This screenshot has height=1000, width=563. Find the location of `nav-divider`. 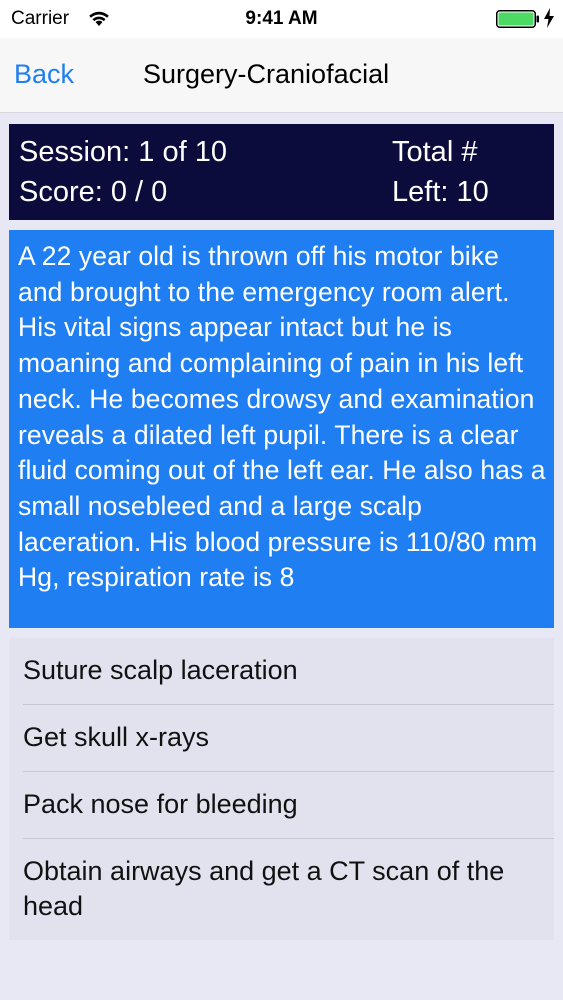

nav-divider is located at coordinates (281, 112).